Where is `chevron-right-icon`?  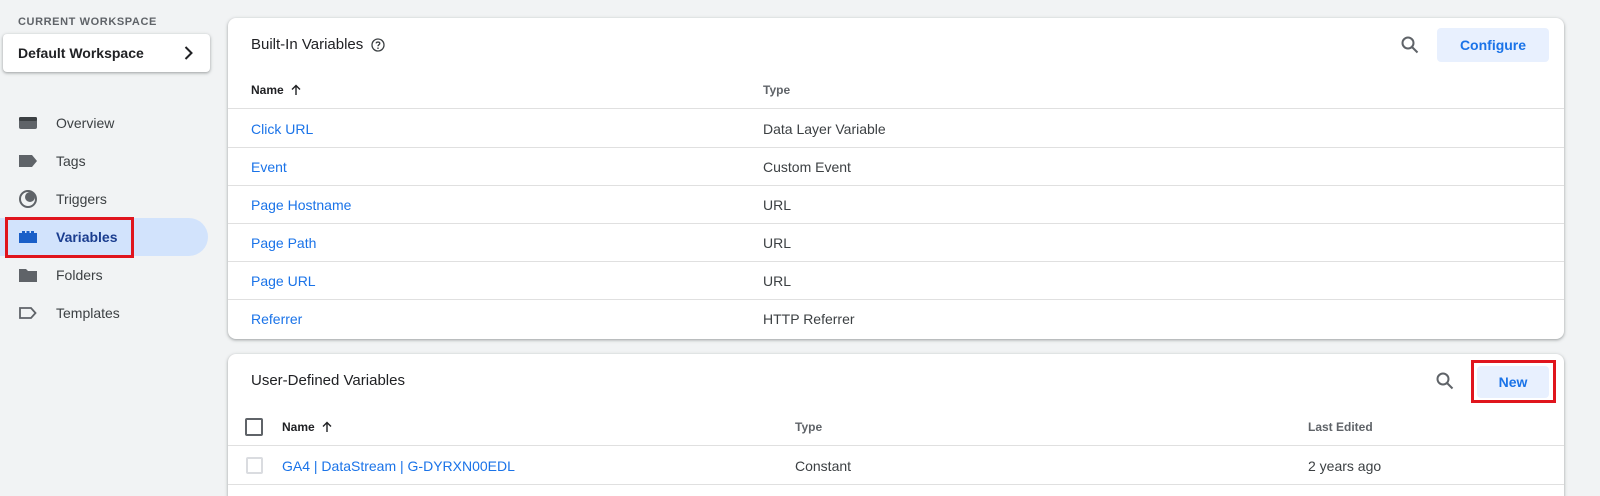 chevron-right-icon is located at coordinates (188, 53).